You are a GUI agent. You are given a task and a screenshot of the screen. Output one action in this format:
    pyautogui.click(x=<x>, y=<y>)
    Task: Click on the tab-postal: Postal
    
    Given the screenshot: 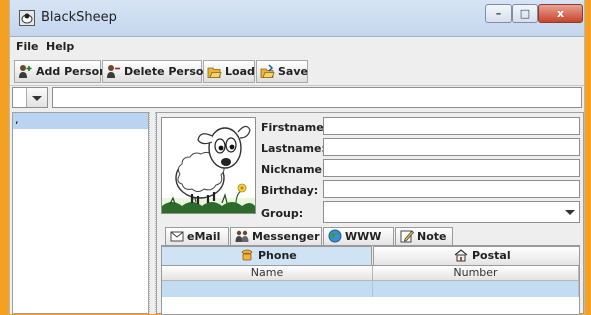 What is the action you would take?
    pyautogui.click(x=476, y=255)
    